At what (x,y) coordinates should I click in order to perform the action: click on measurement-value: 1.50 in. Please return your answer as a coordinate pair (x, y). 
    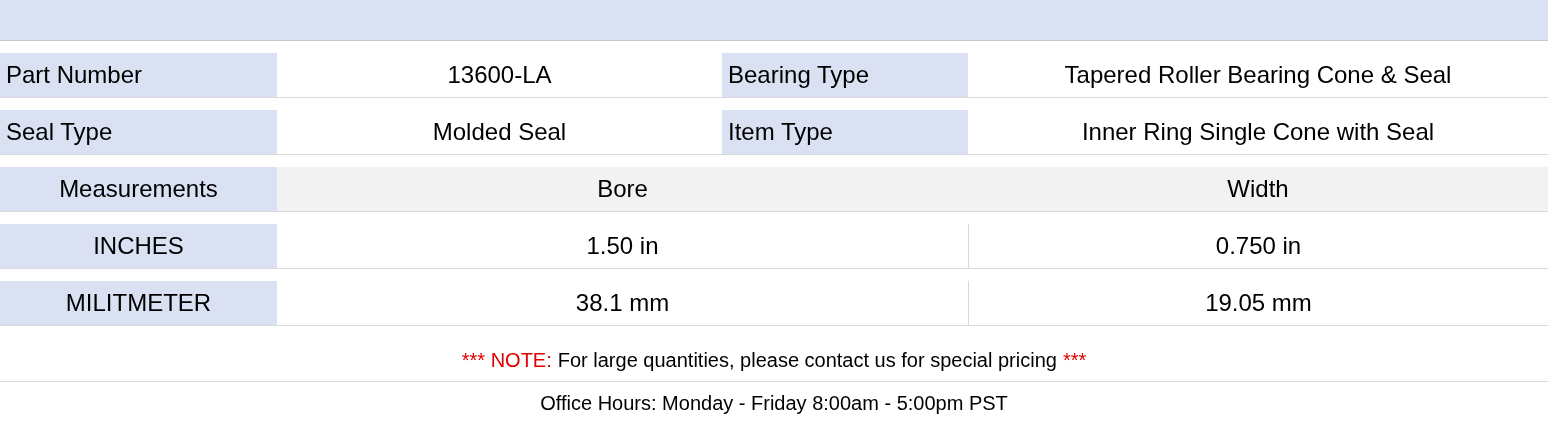
    Looking at the image, I should click on (622, 246).